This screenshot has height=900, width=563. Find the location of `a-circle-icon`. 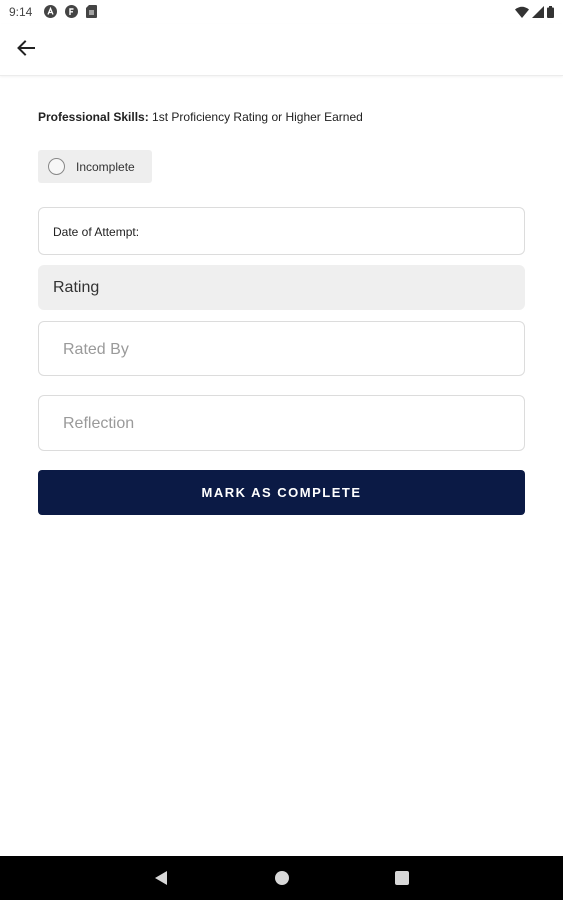

a-circle-icon is located at coordinates (50, 11).